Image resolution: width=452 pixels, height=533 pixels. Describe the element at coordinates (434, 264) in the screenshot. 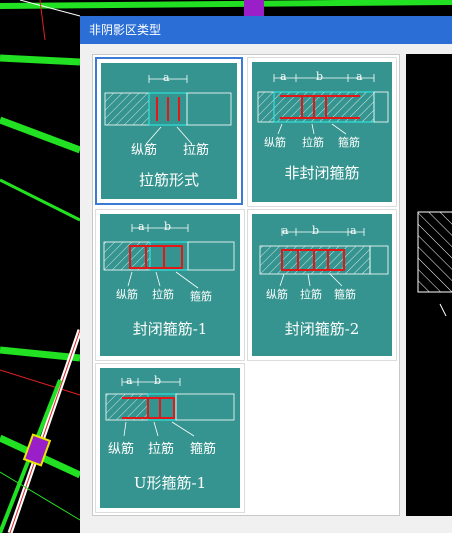

I see `preview-hatch-icon` at that location.